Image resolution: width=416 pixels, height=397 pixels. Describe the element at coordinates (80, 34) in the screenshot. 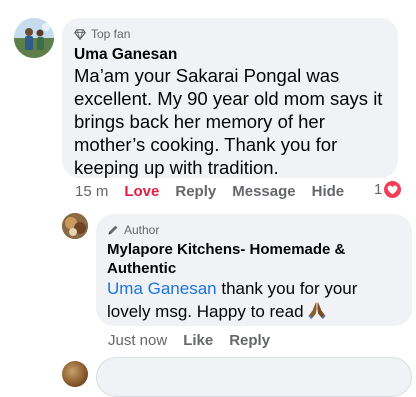

I see `diamond-icon` at that location.